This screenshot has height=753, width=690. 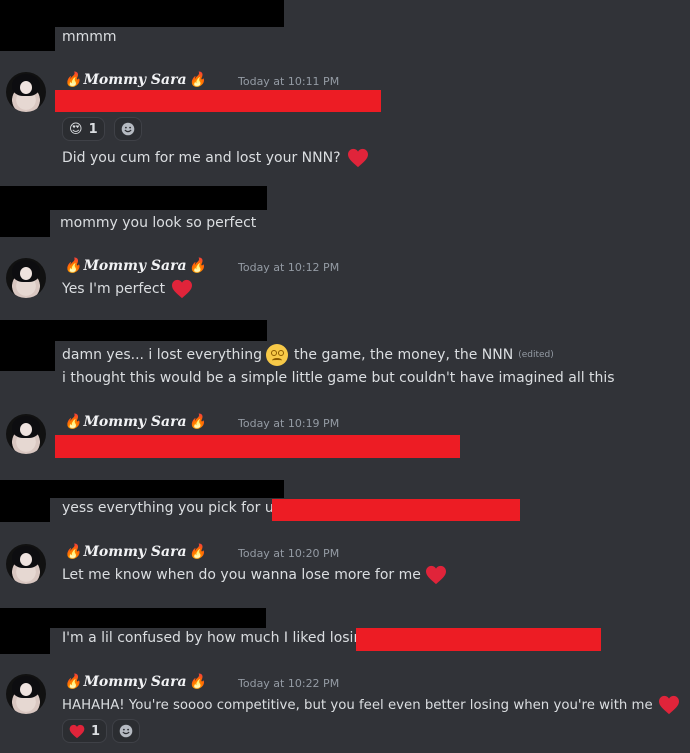 What do you see at coordinates (172, 508) in the screenshot?
I see `message-text: yess everything you pick for us` at bounding box center [172, 508].